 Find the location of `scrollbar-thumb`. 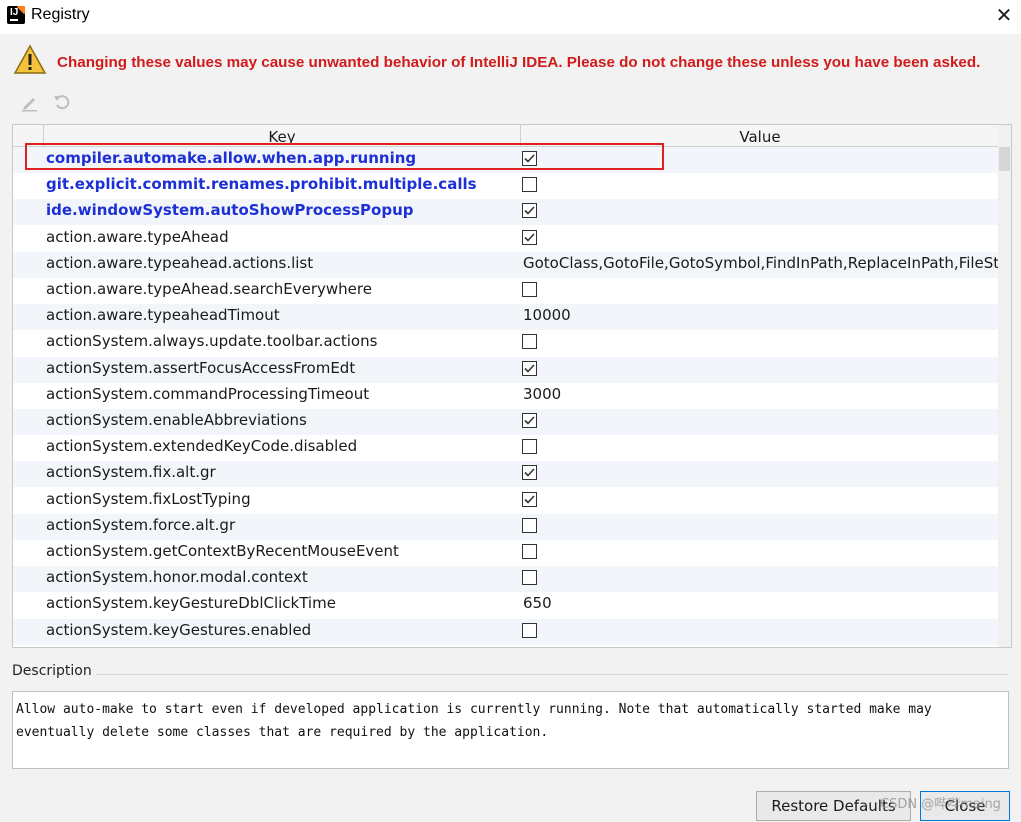

scrollbar-thumb is located at coordinates (1004, 159).